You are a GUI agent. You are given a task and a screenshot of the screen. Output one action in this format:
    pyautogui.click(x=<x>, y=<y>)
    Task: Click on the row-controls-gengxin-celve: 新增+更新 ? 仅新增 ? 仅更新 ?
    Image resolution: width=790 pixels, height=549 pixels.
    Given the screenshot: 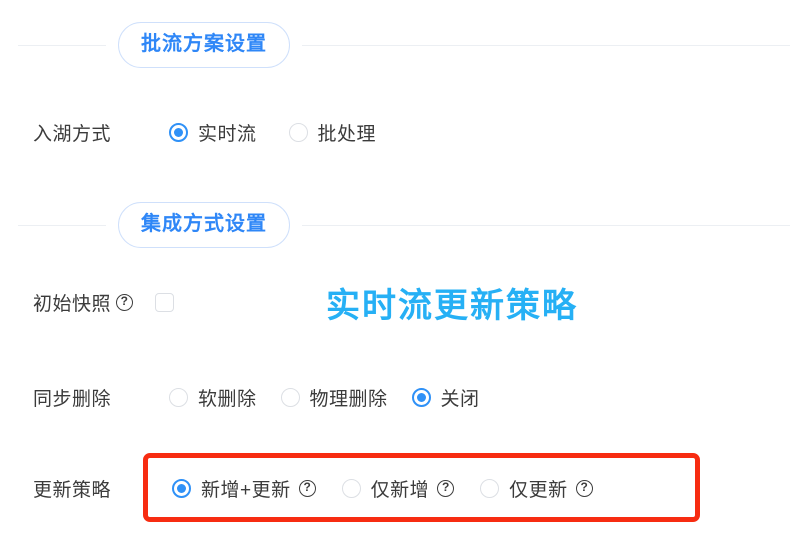 What is the action you would take?
    pyautogui.click(x=461, y=488)
    